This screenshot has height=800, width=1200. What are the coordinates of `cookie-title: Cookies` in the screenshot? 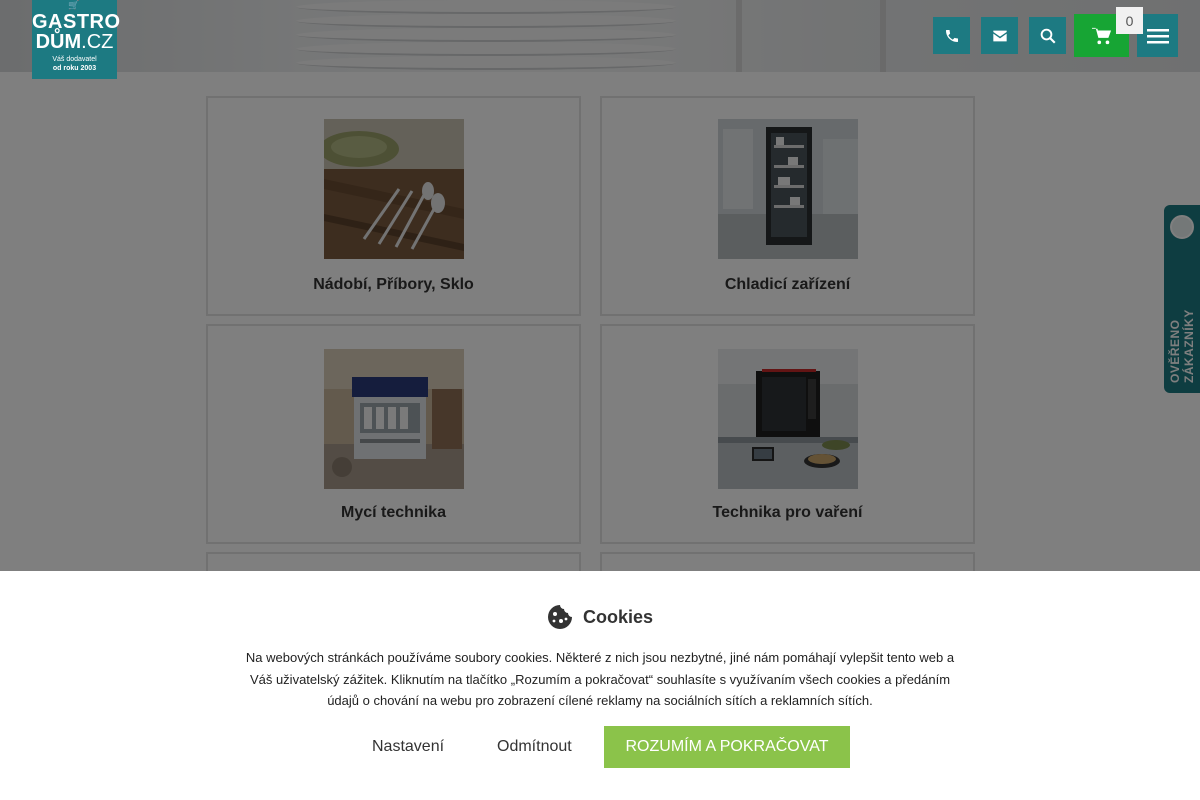 It's located at (600, 617).